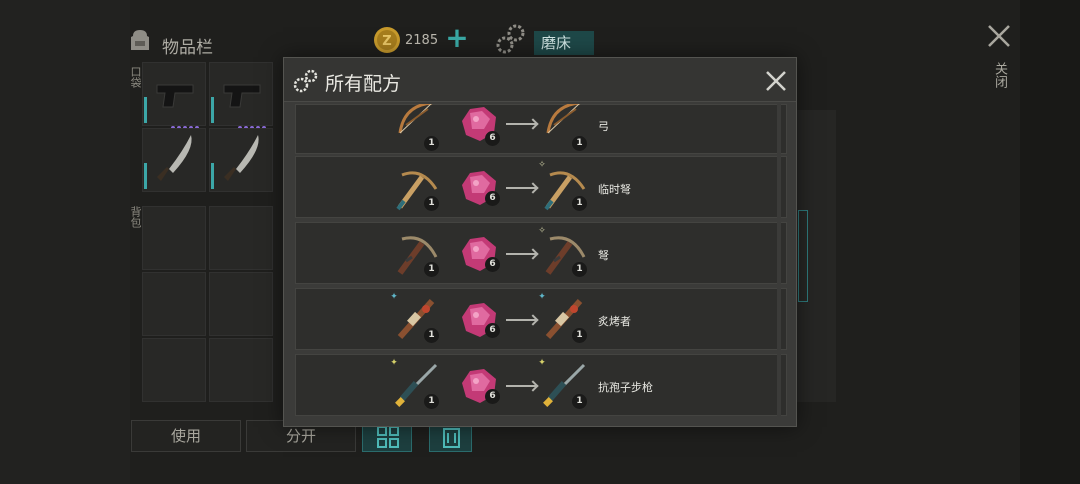 The height and width of the screenshot is (484, 1080). I want to click on background-right, so click(1050, 242).